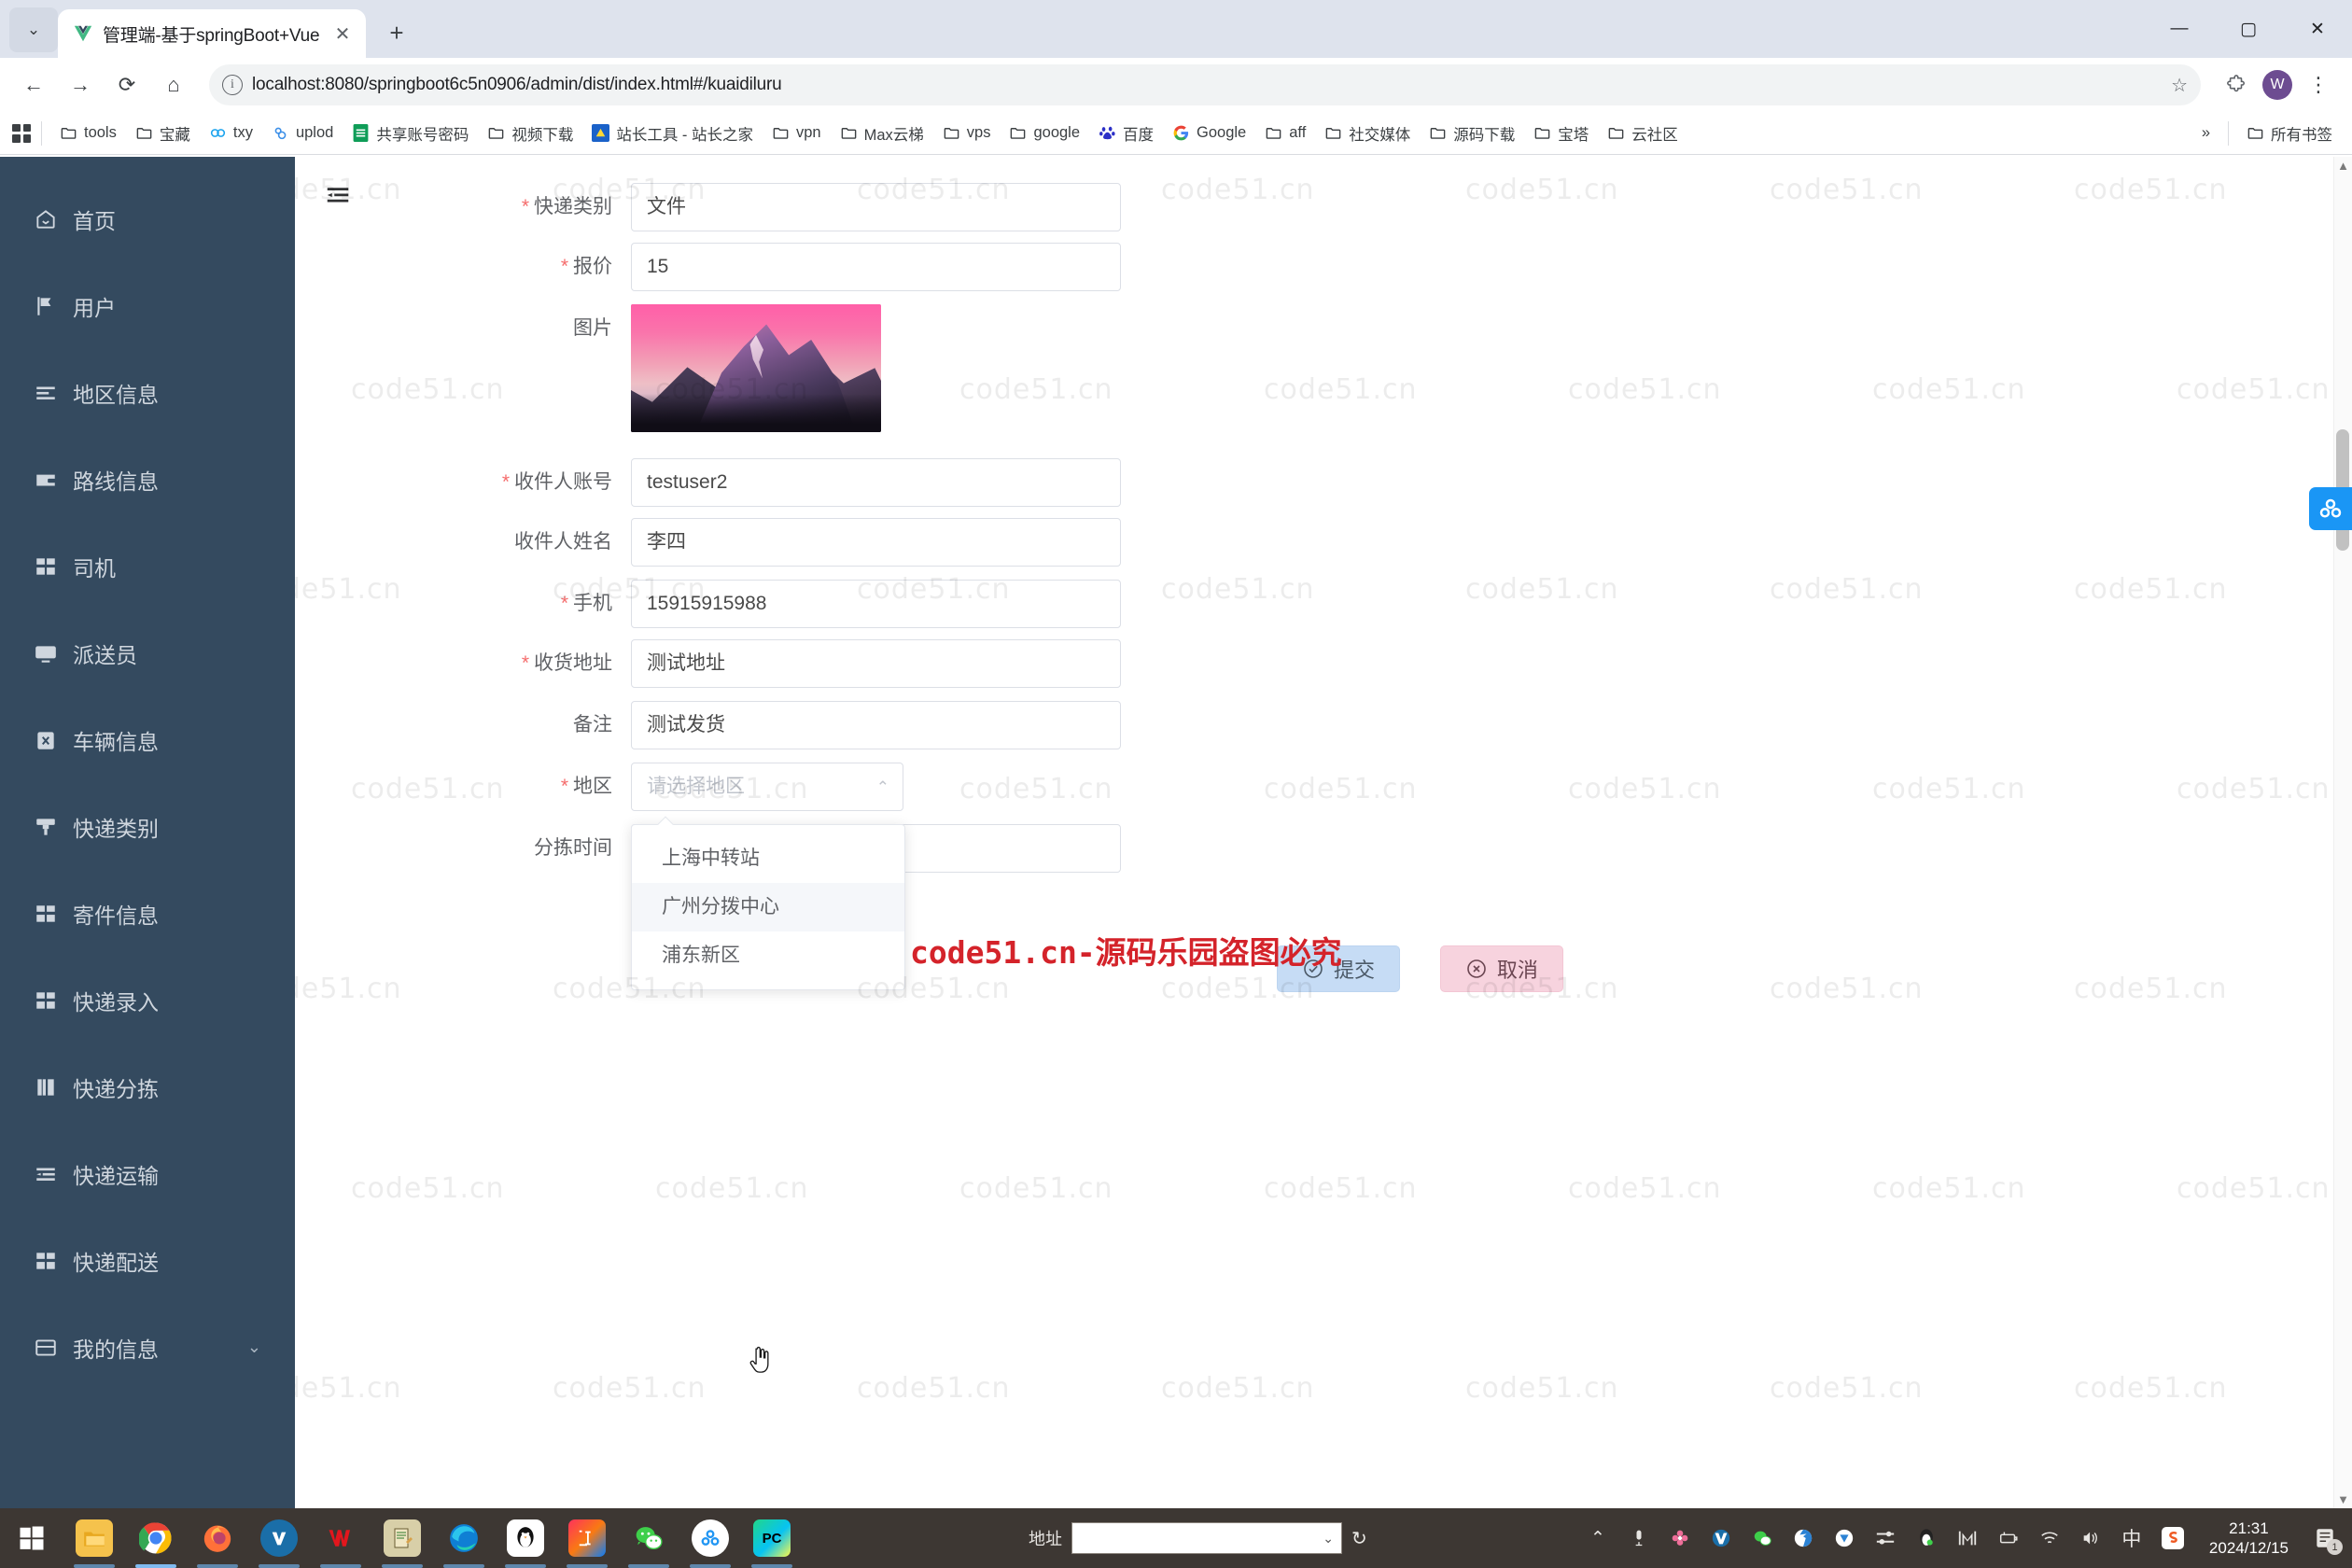 This screenshot has height=1568, width=2352. I want to click on sidebar-item-home: 首页, so click(147, 218).